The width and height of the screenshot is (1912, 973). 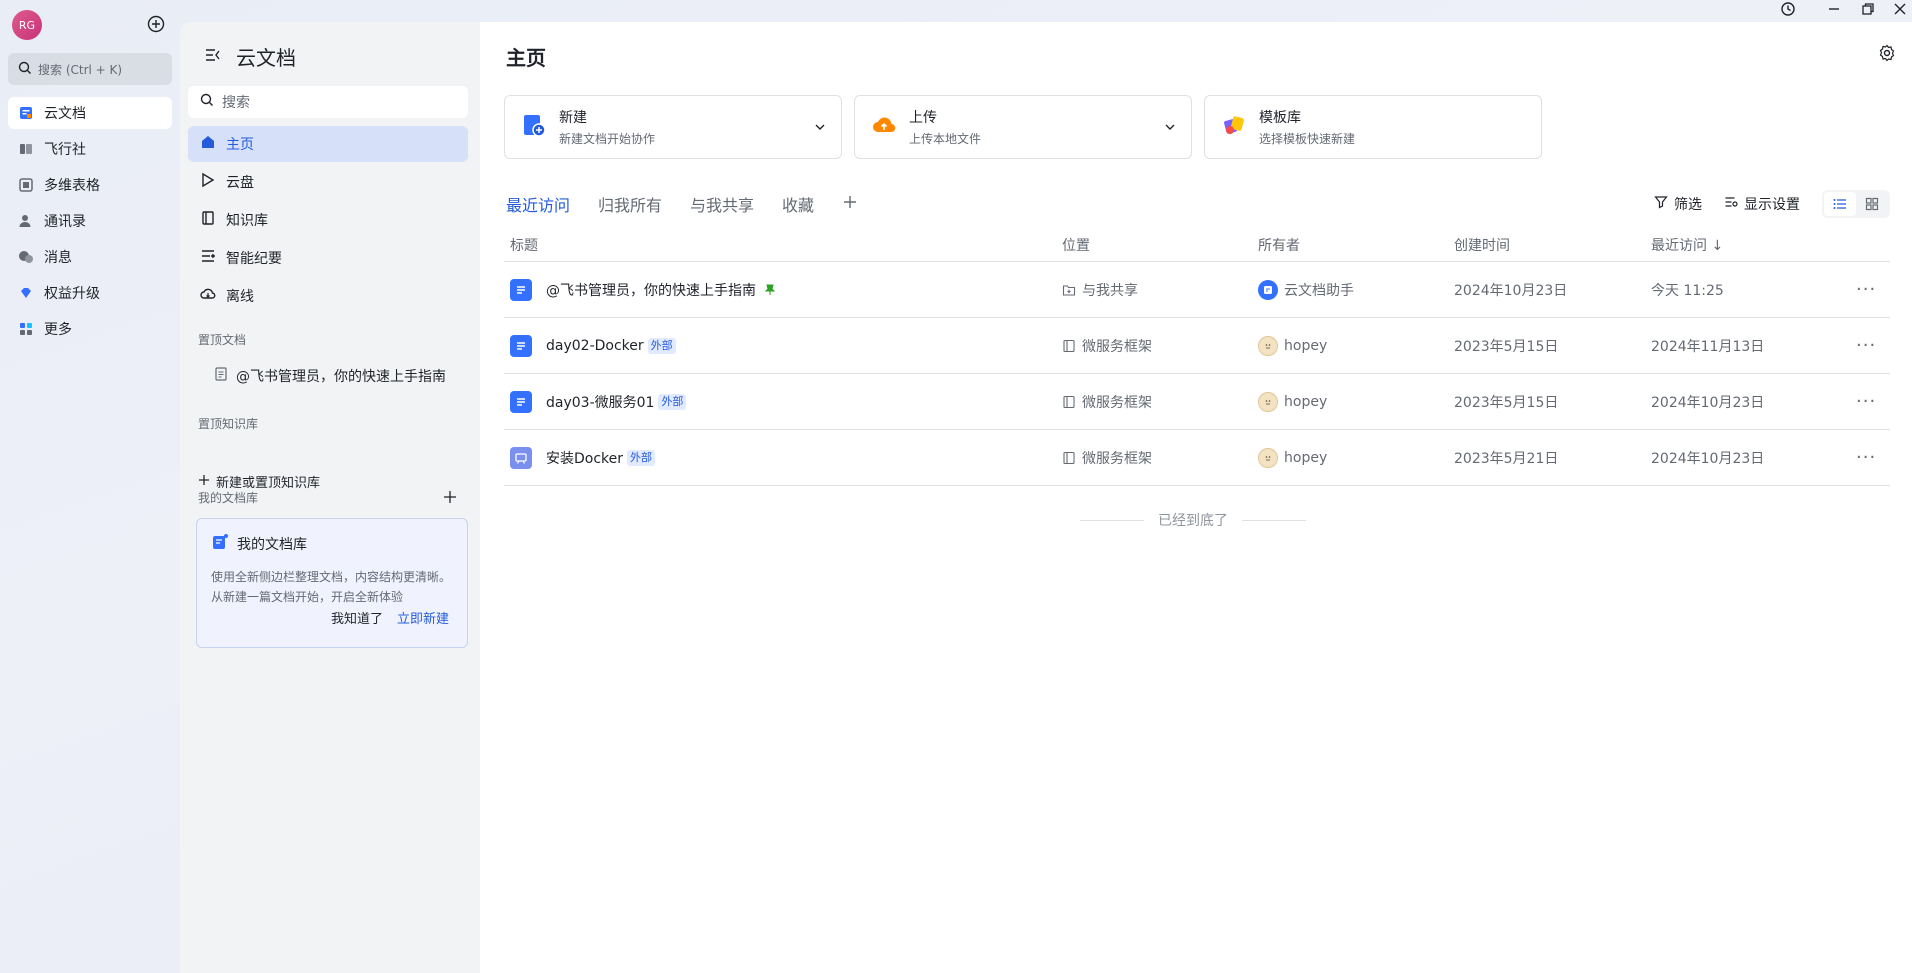 I want to click on rail-item-messages: 消息, so click(x=90, y=257).